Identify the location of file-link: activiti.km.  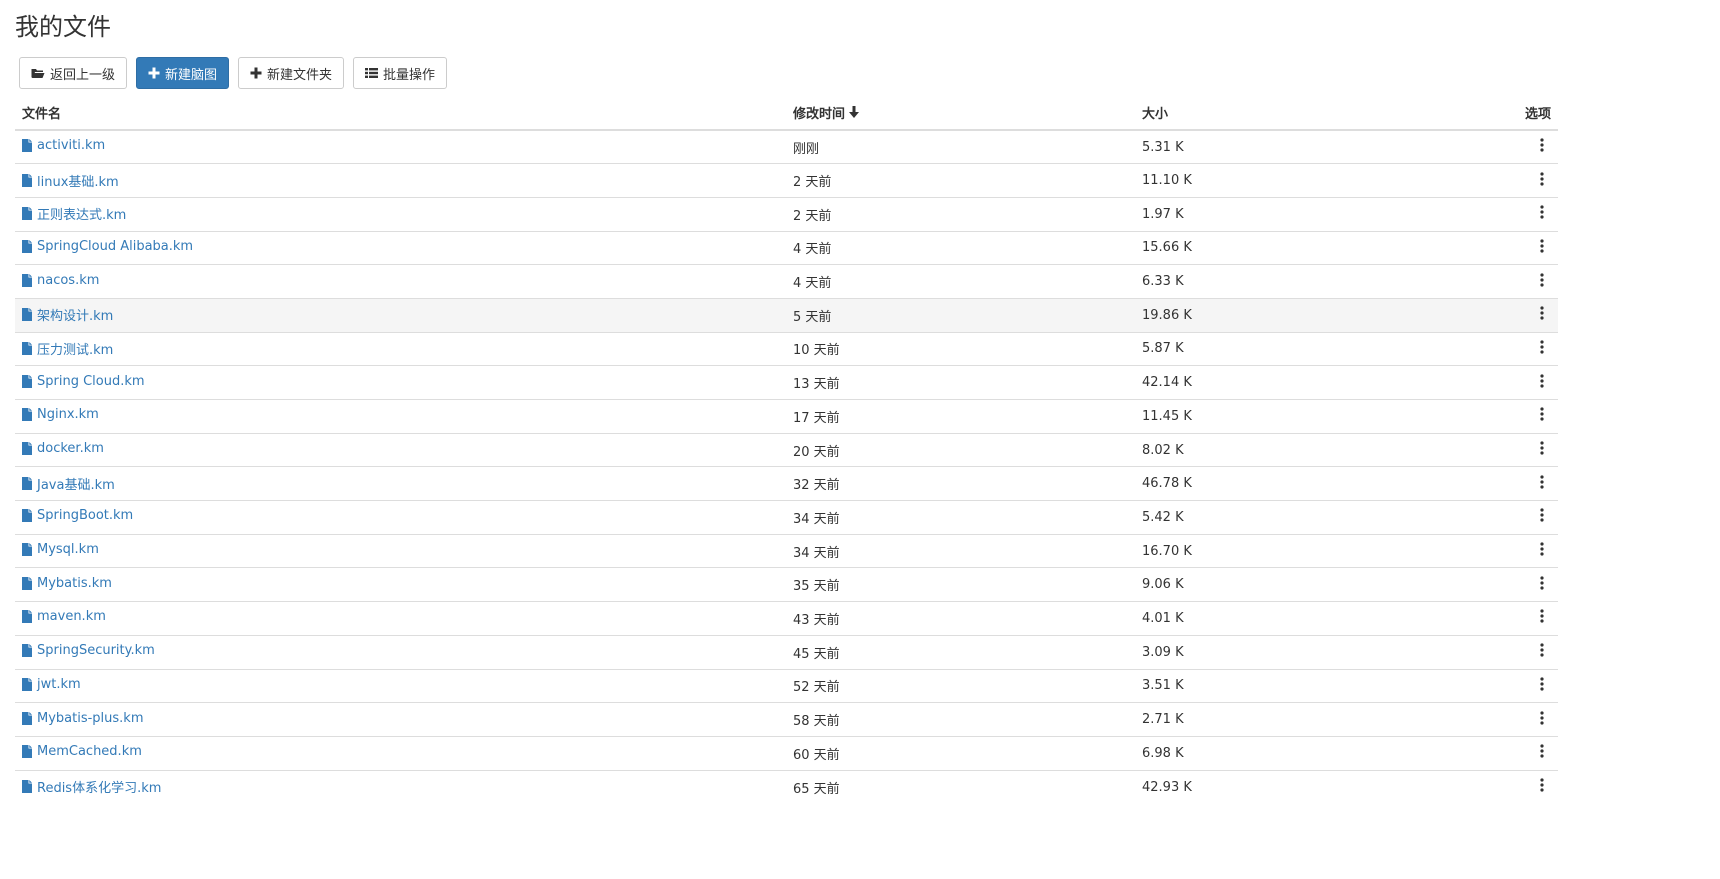
(63, 145).